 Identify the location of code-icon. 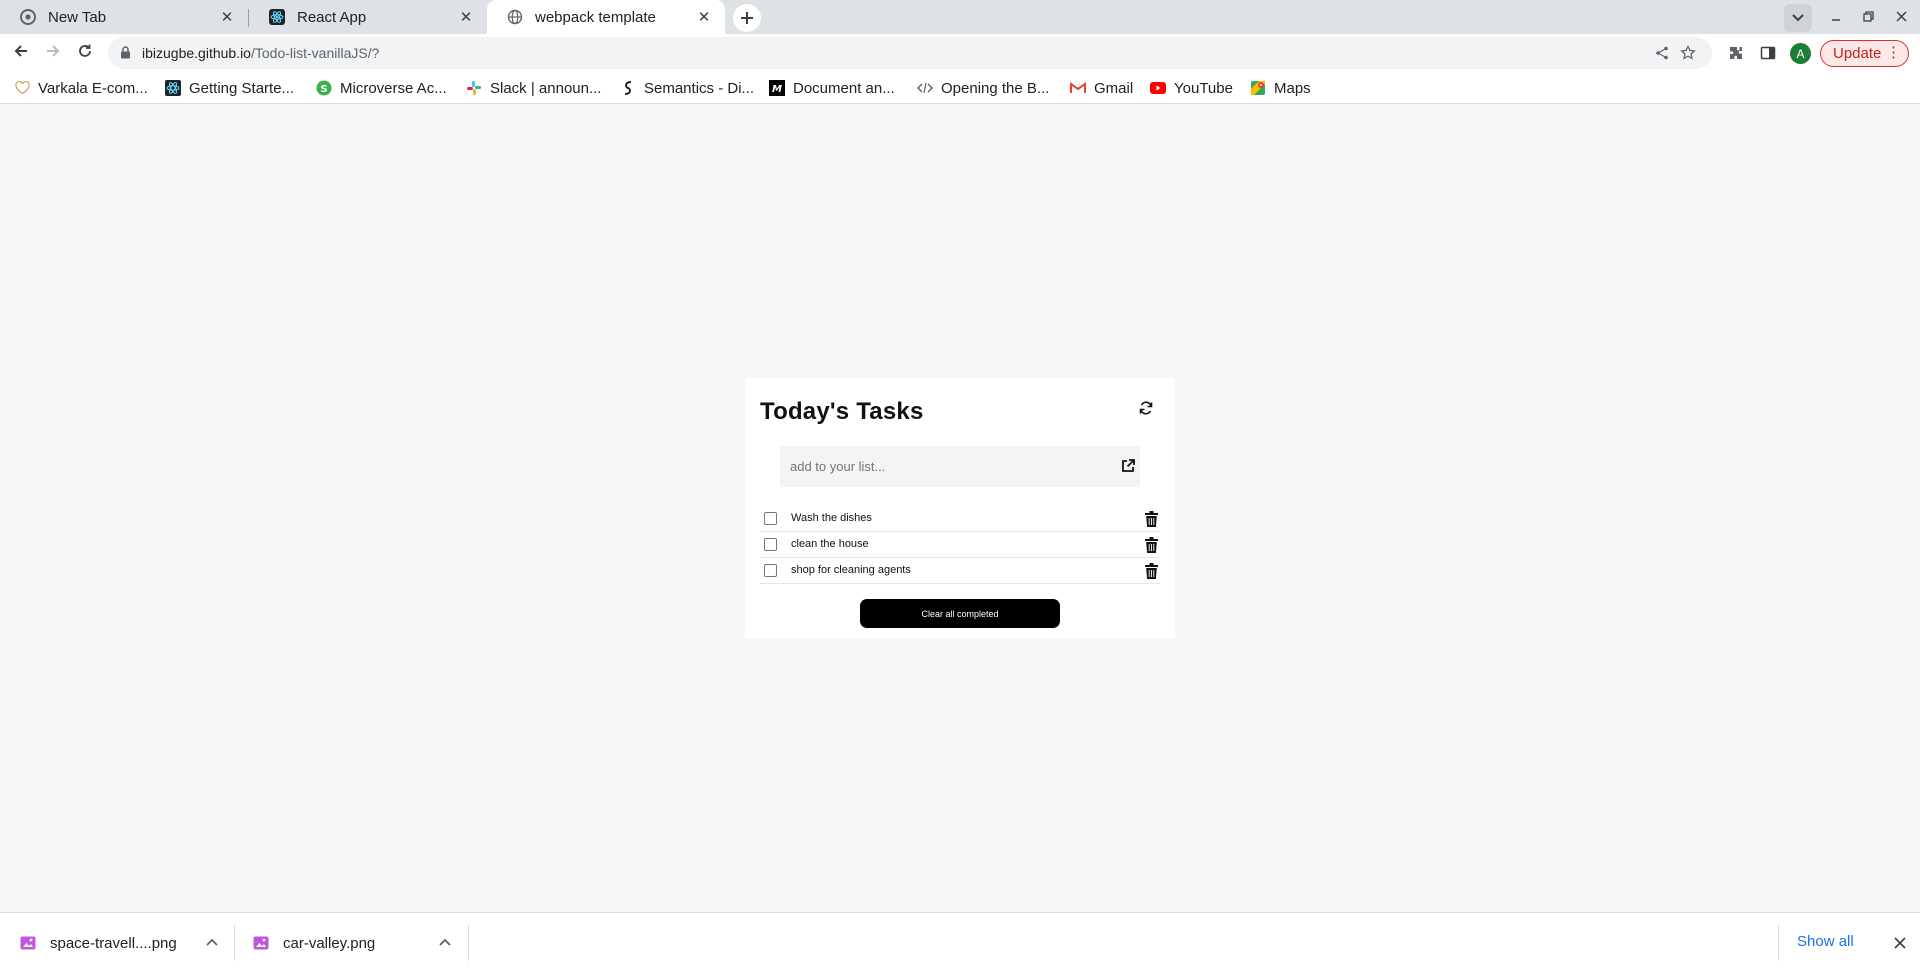
(925, 88).